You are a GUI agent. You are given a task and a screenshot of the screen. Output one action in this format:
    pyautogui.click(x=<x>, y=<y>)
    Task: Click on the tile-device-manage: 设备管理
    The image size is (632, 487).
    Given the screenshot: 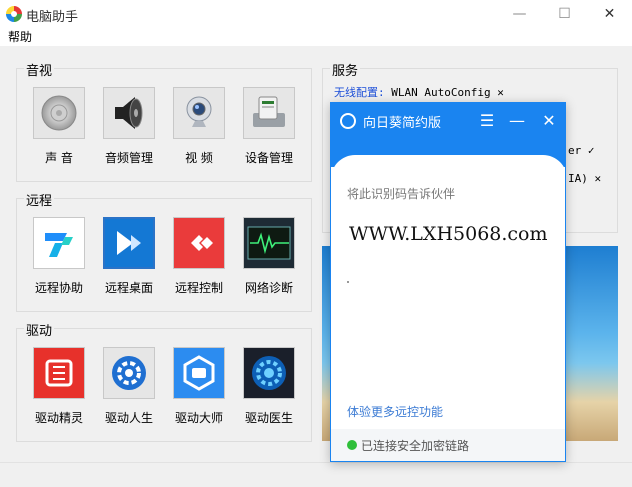 What is the action you would take?
    pyautogui.click(x=269, y=126)
    